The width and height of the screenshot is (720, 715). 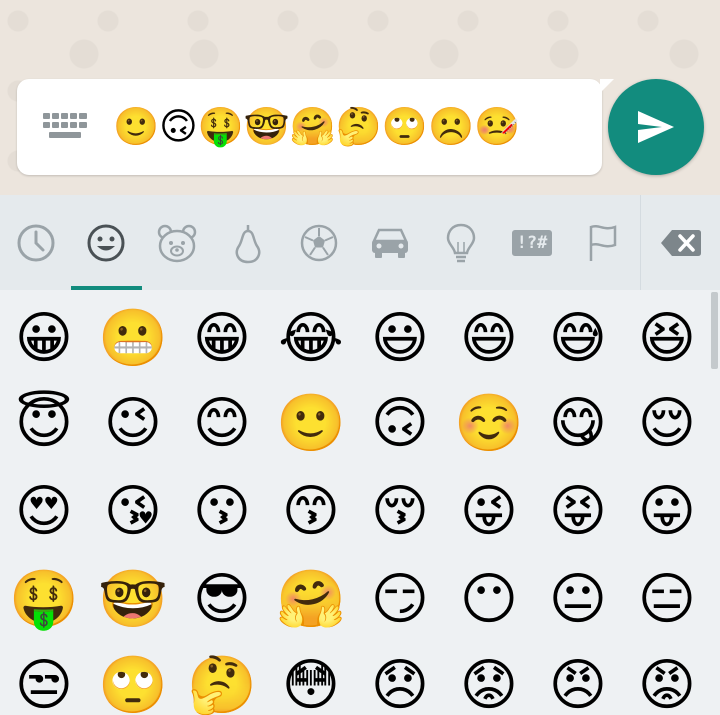 What do you see at coordinates (133, 678) in the screenshot?
I see `emoji-key: 🙄` at bounding box center [133, 678].